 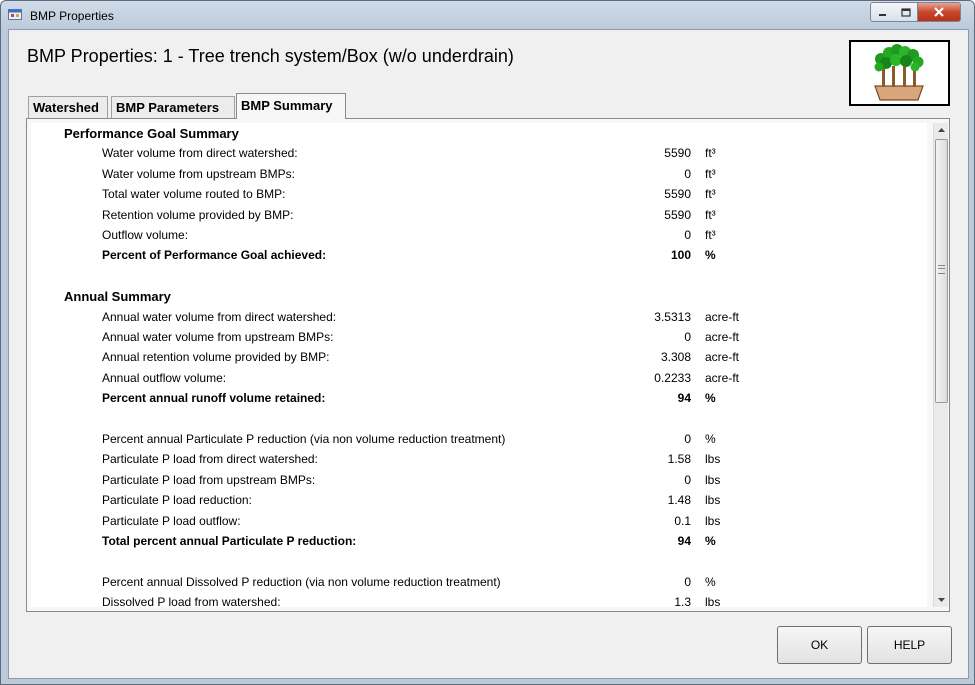 I want to click on bmp-image, so click(x=899, y=73).